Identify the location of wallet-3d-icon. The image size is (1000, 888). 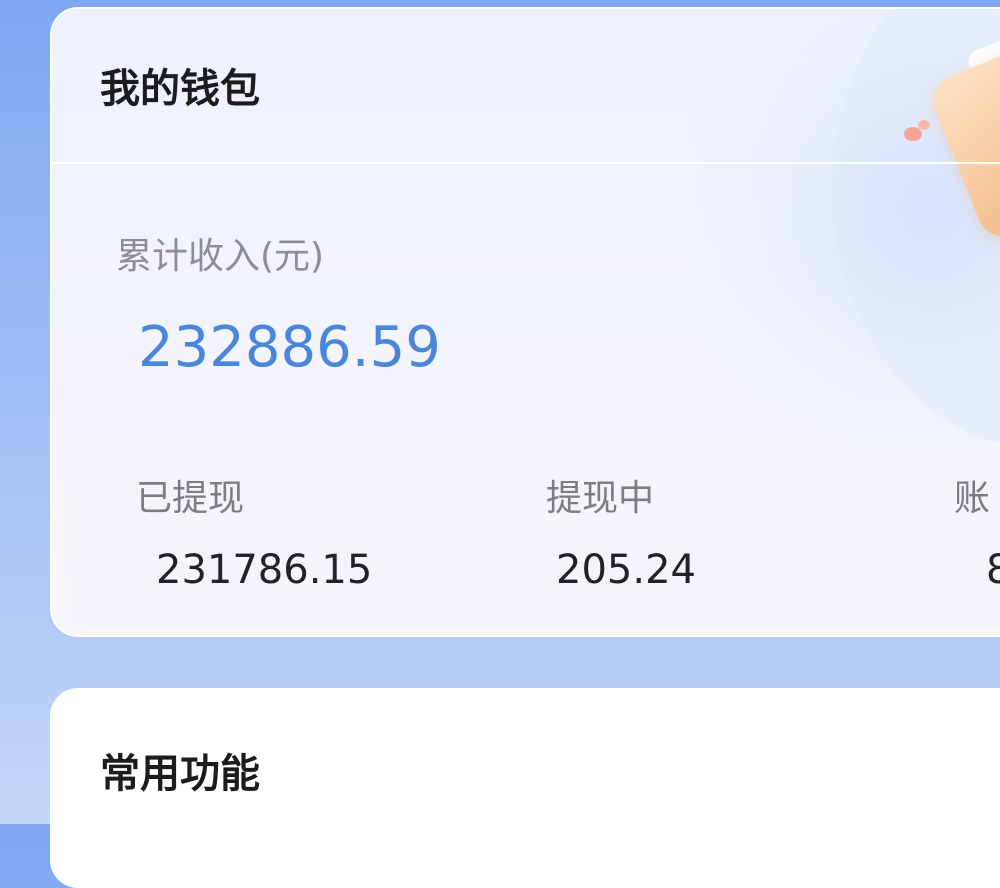
(946, 133).